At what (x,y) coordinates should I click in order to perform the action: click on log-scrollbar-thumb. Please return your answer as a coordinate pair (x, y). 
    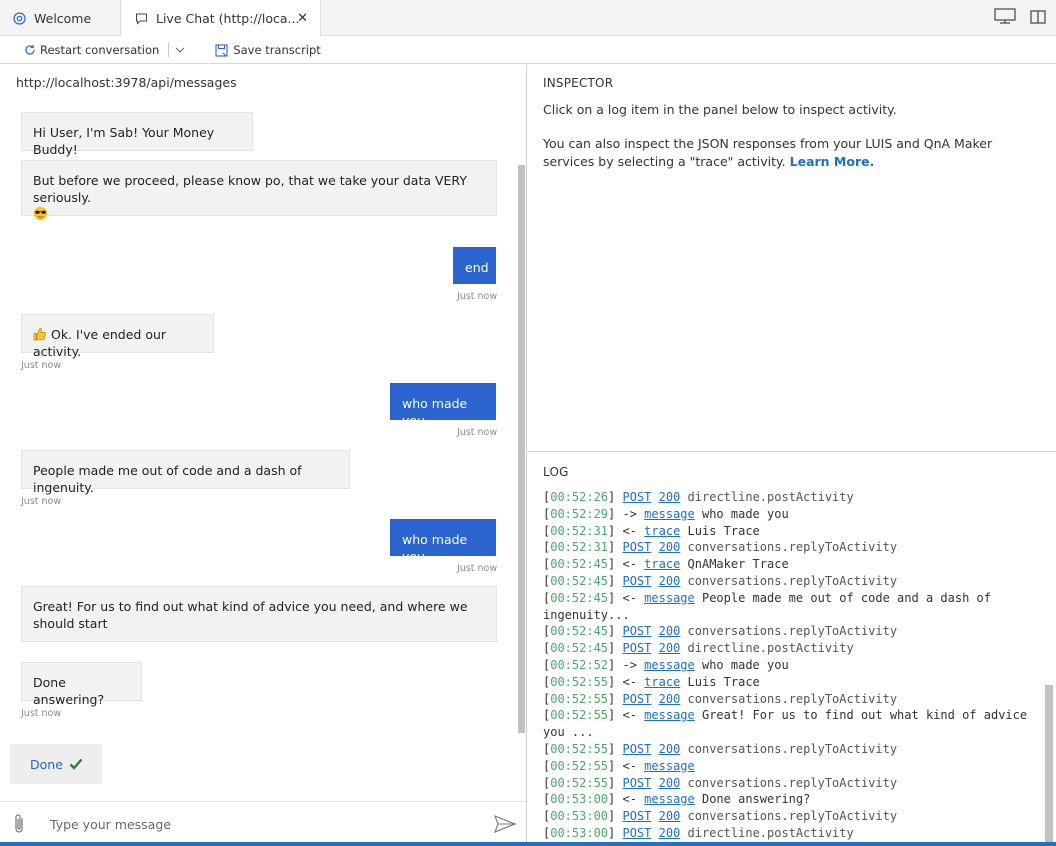
    Looking at the image, I should click on (1049, 765).